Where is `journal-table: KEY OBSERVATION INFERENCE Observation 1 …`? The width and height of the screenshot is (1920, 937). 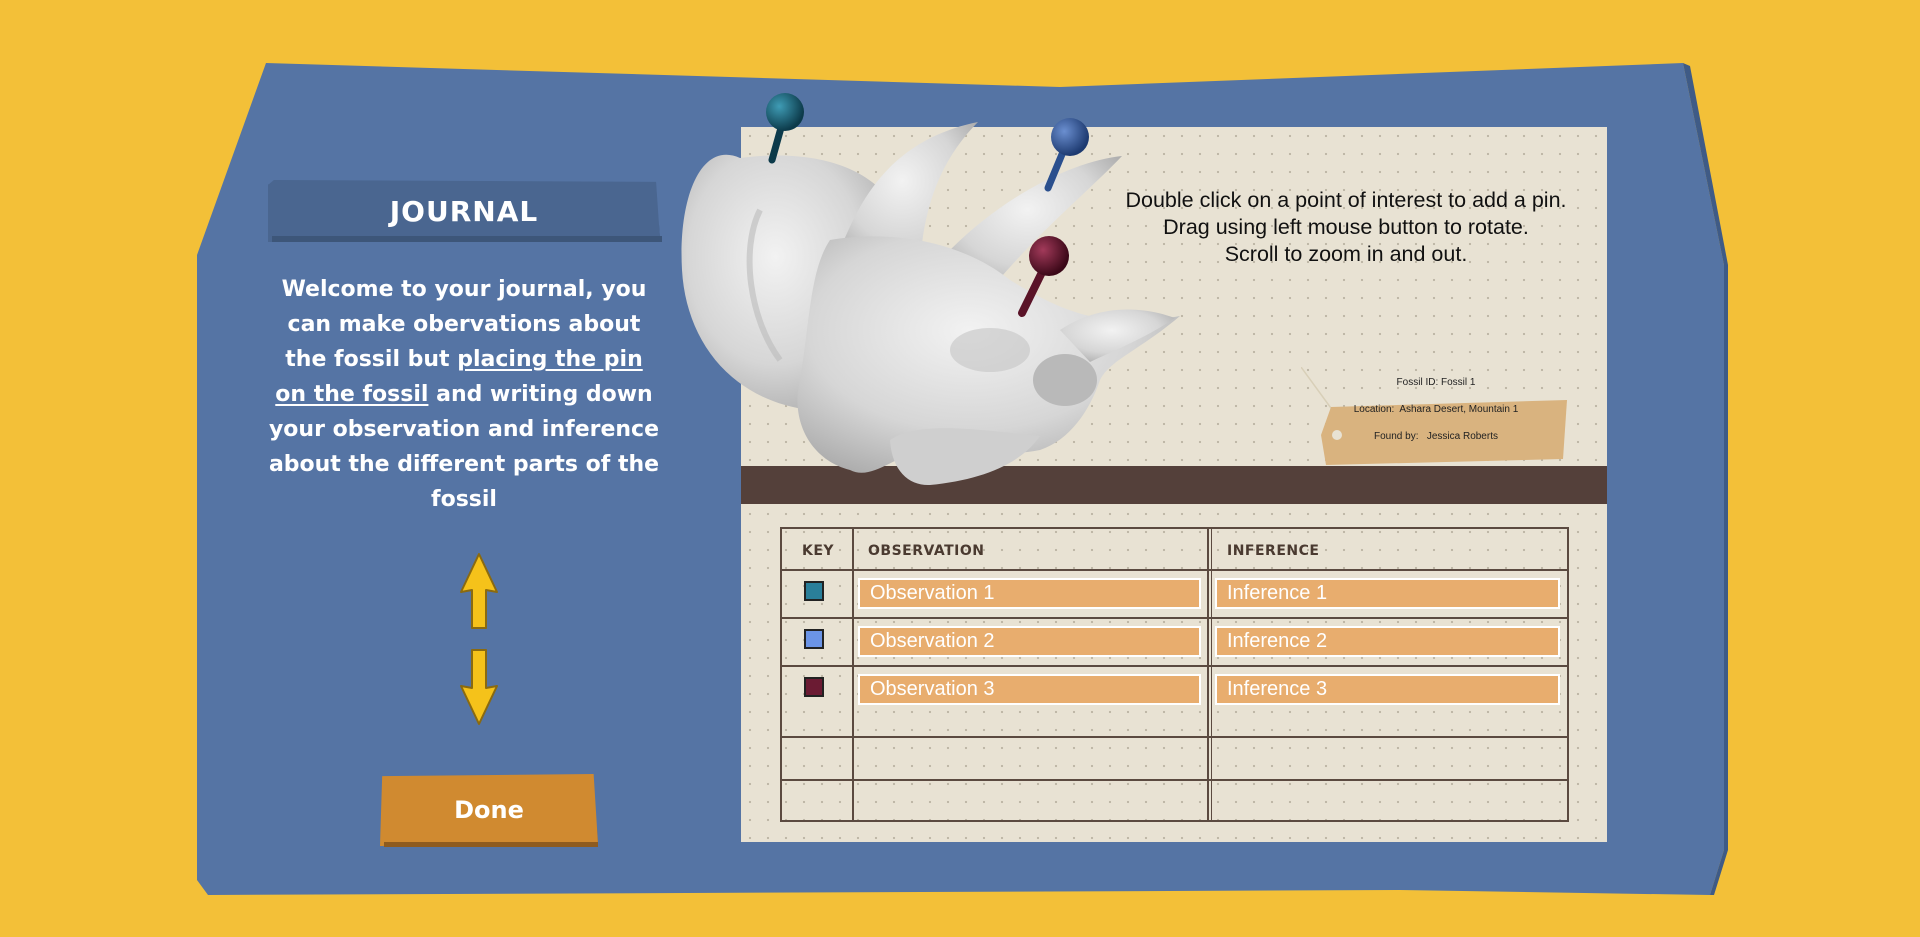
journal-table: KEY OBSERVATION INFERENCE Observation 1 … is located at coordinates (1174, 674).